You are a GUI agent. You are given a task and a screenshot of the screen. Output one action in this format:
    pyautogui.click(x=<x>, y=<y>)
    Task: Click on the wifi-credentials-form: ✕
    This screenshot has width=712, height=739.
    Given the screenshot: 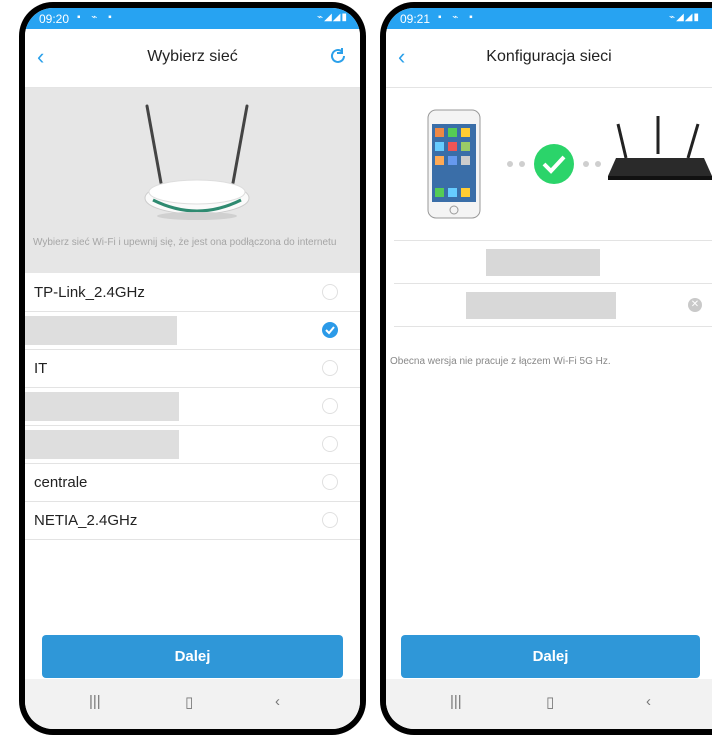 What is the action you would take?
    pyautogui.click(x=553, y=283)
    